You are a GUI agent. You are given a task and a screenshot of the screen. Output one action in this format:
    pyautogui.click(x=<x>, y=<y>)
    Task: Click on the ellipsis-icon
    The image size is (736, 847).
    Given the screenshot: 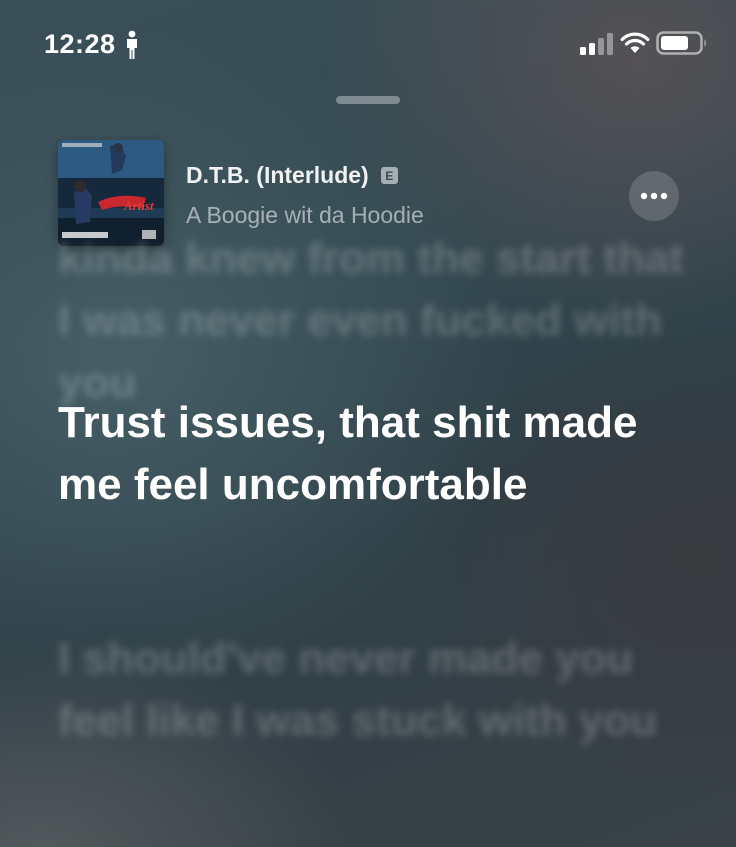 What is the action you would take?
    pyautogui.click(x=654, y=196)
    